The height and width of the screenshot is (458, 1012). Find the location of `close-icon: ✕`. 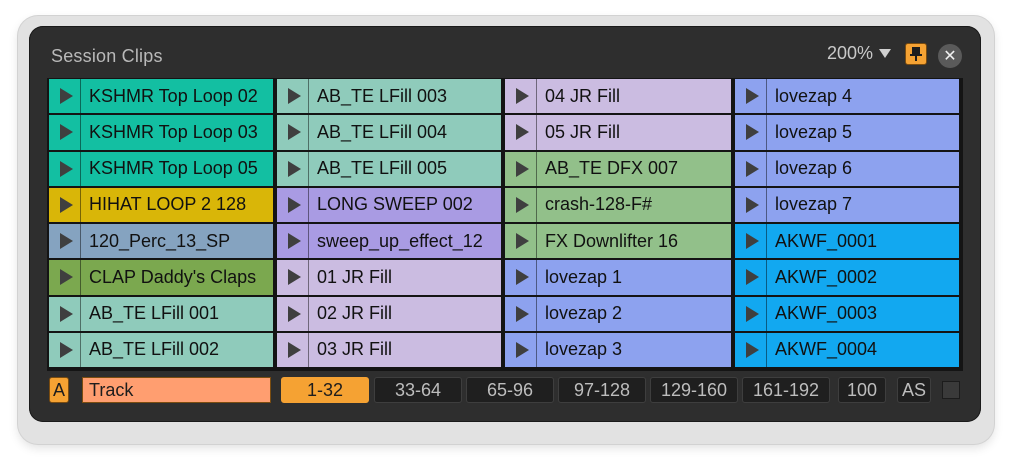

close-icon: ✕ is located at coordinates (950, 56).